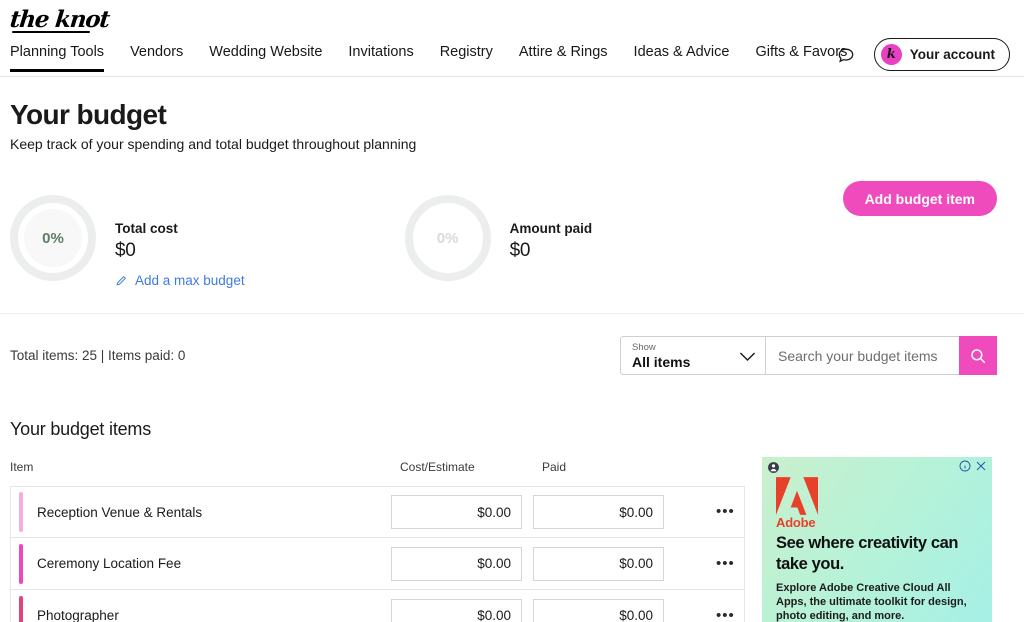 Image resolution: width=1024 pixels, height=622 pixels. Describe the element at coordinates (98, 355) in the screenshot. I see `items-count-summary: Total items: 25 | Items paid: 0` at that location.